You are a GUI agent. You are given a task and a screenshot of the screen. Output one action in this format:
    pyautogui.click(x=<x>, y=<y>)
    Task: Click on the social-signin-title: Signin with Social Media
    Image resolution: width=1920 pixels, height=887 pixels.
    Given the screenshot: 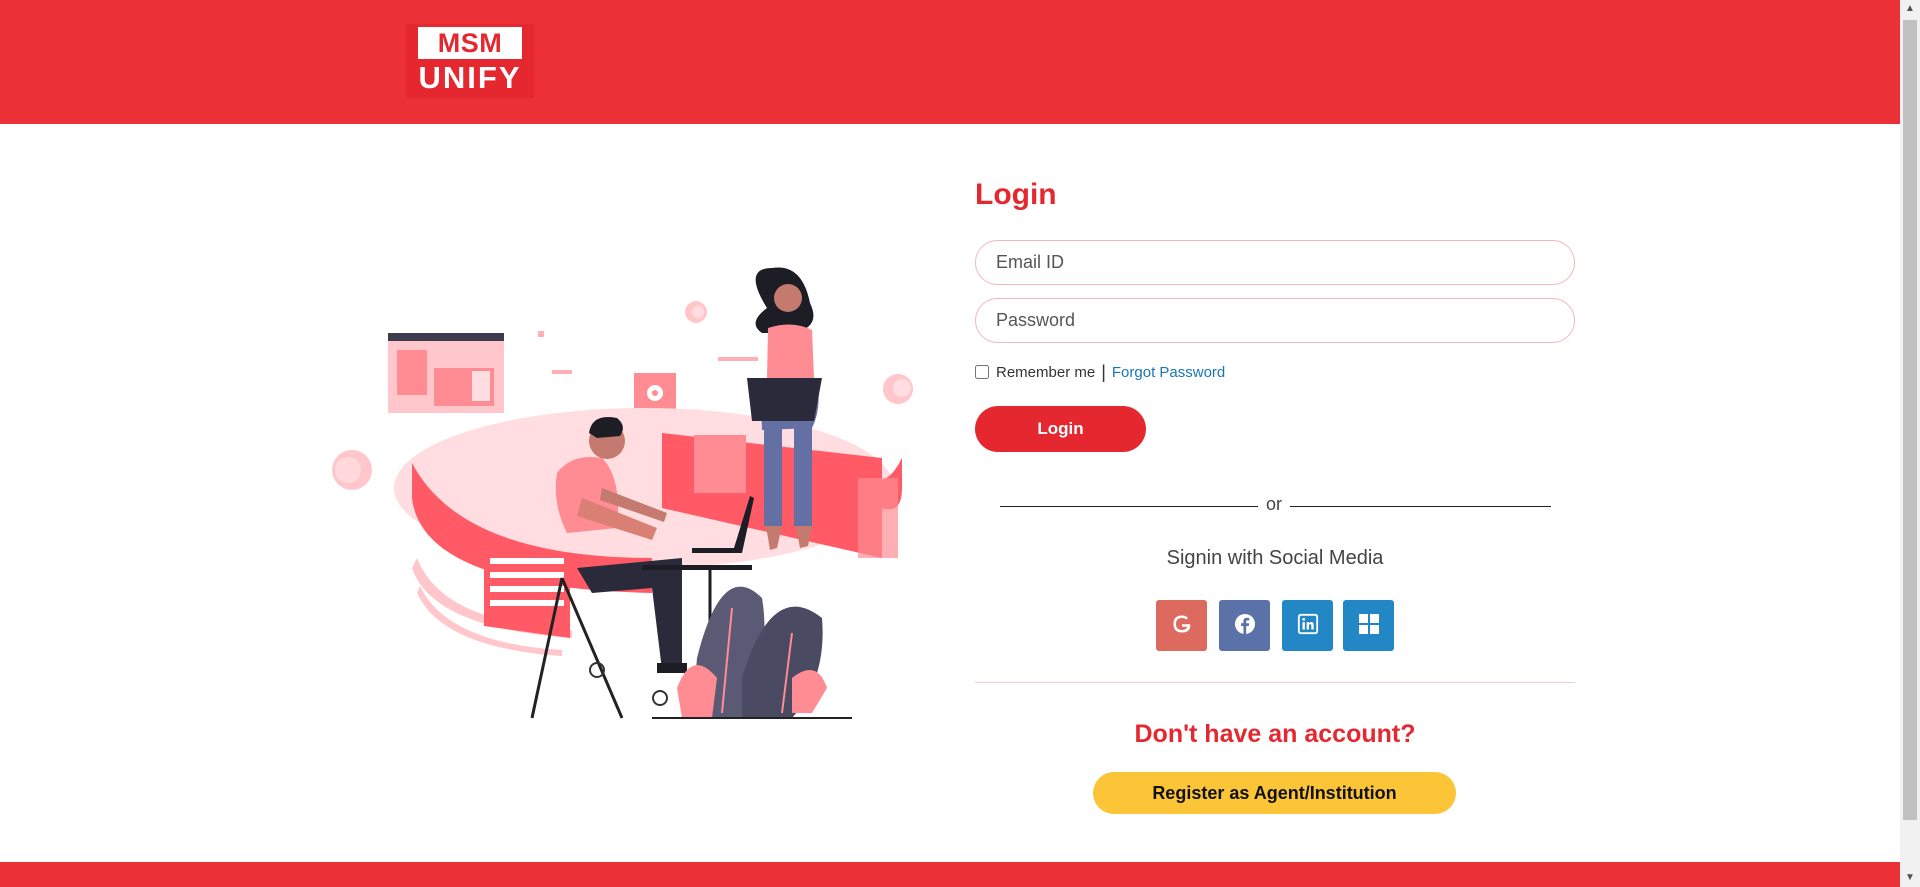 What is the action you would take?
    pyautogui.click(x=1275, y=558)
    